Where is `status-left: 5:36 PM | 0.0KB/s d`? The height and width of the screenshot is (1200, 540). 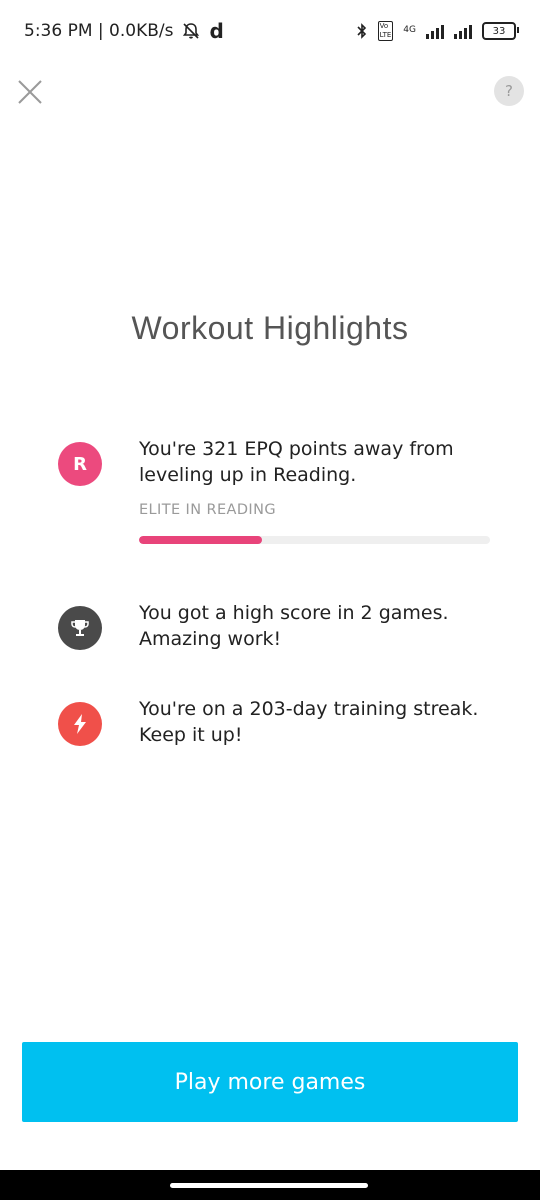
status-left: 5:36 PM | 0.0KB/s d is located at coordinates (124, 31).